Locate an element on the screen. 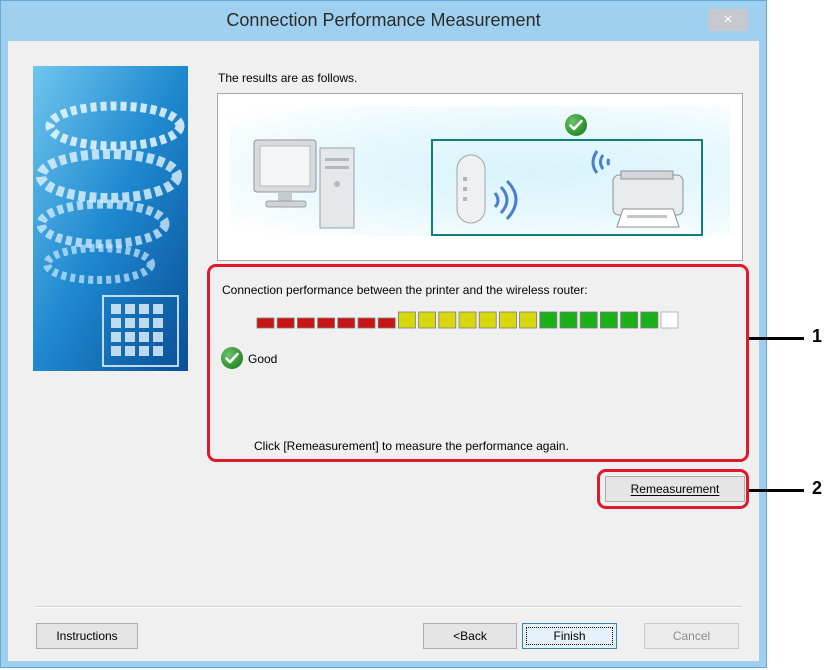 The height and width of the screenshot is (670, 831). instructions-button-label: Instructions is located at coordinates (87, 636).